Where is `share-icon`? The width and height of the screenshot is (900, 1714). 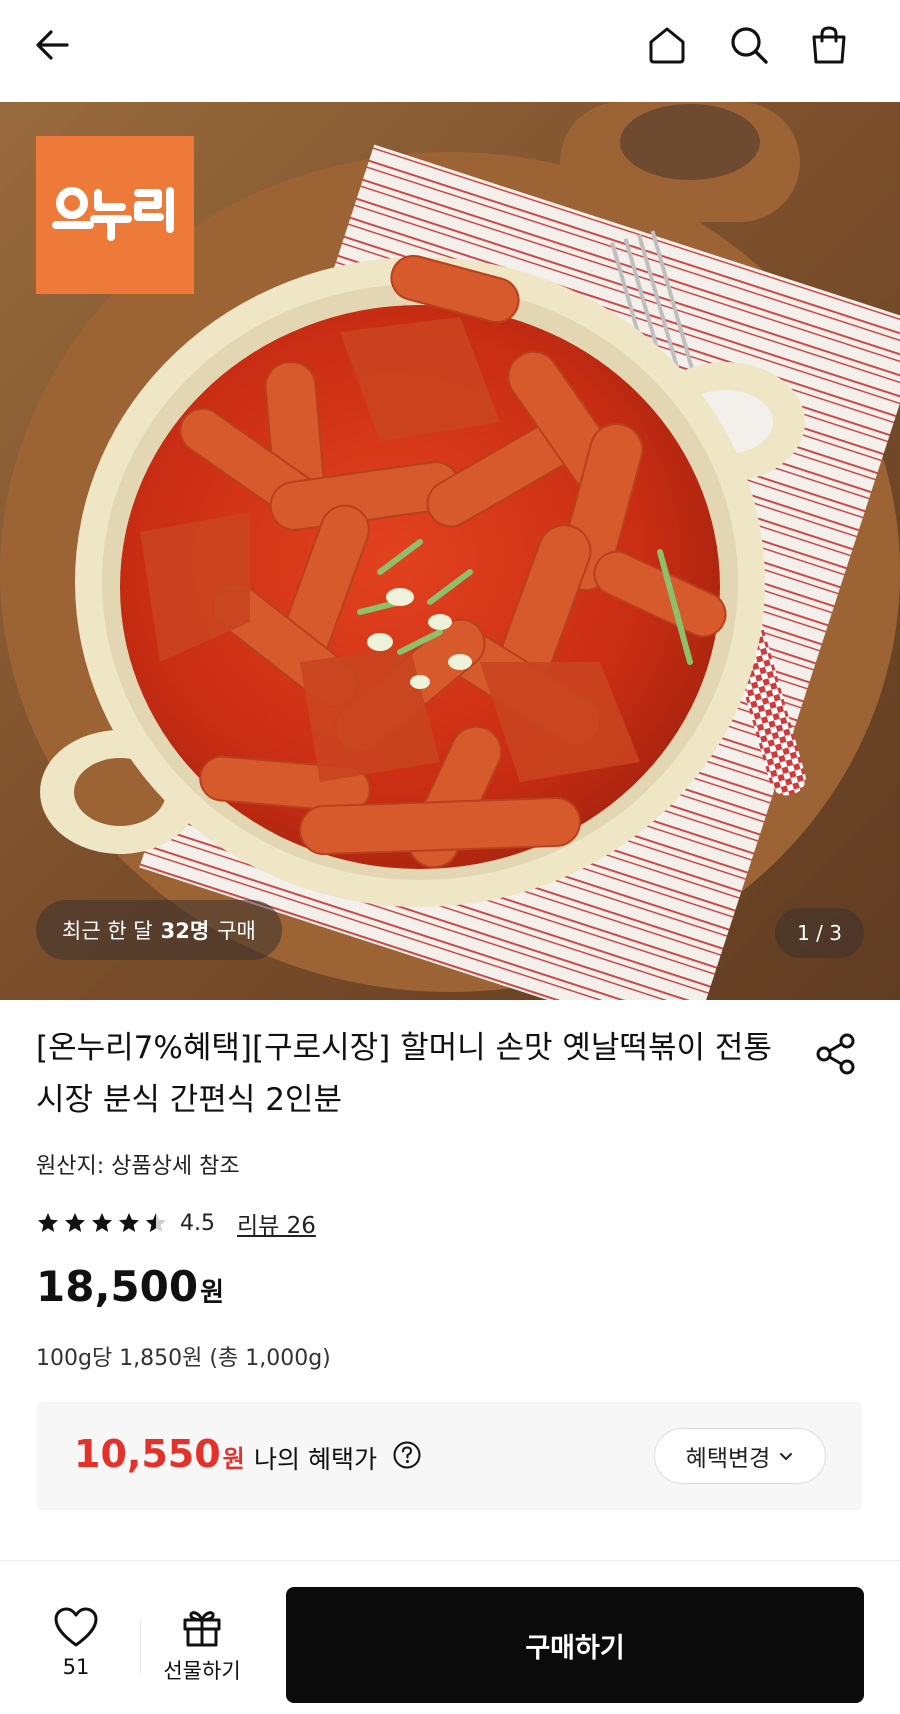
share-icon is located at coordinates (836, 1054).